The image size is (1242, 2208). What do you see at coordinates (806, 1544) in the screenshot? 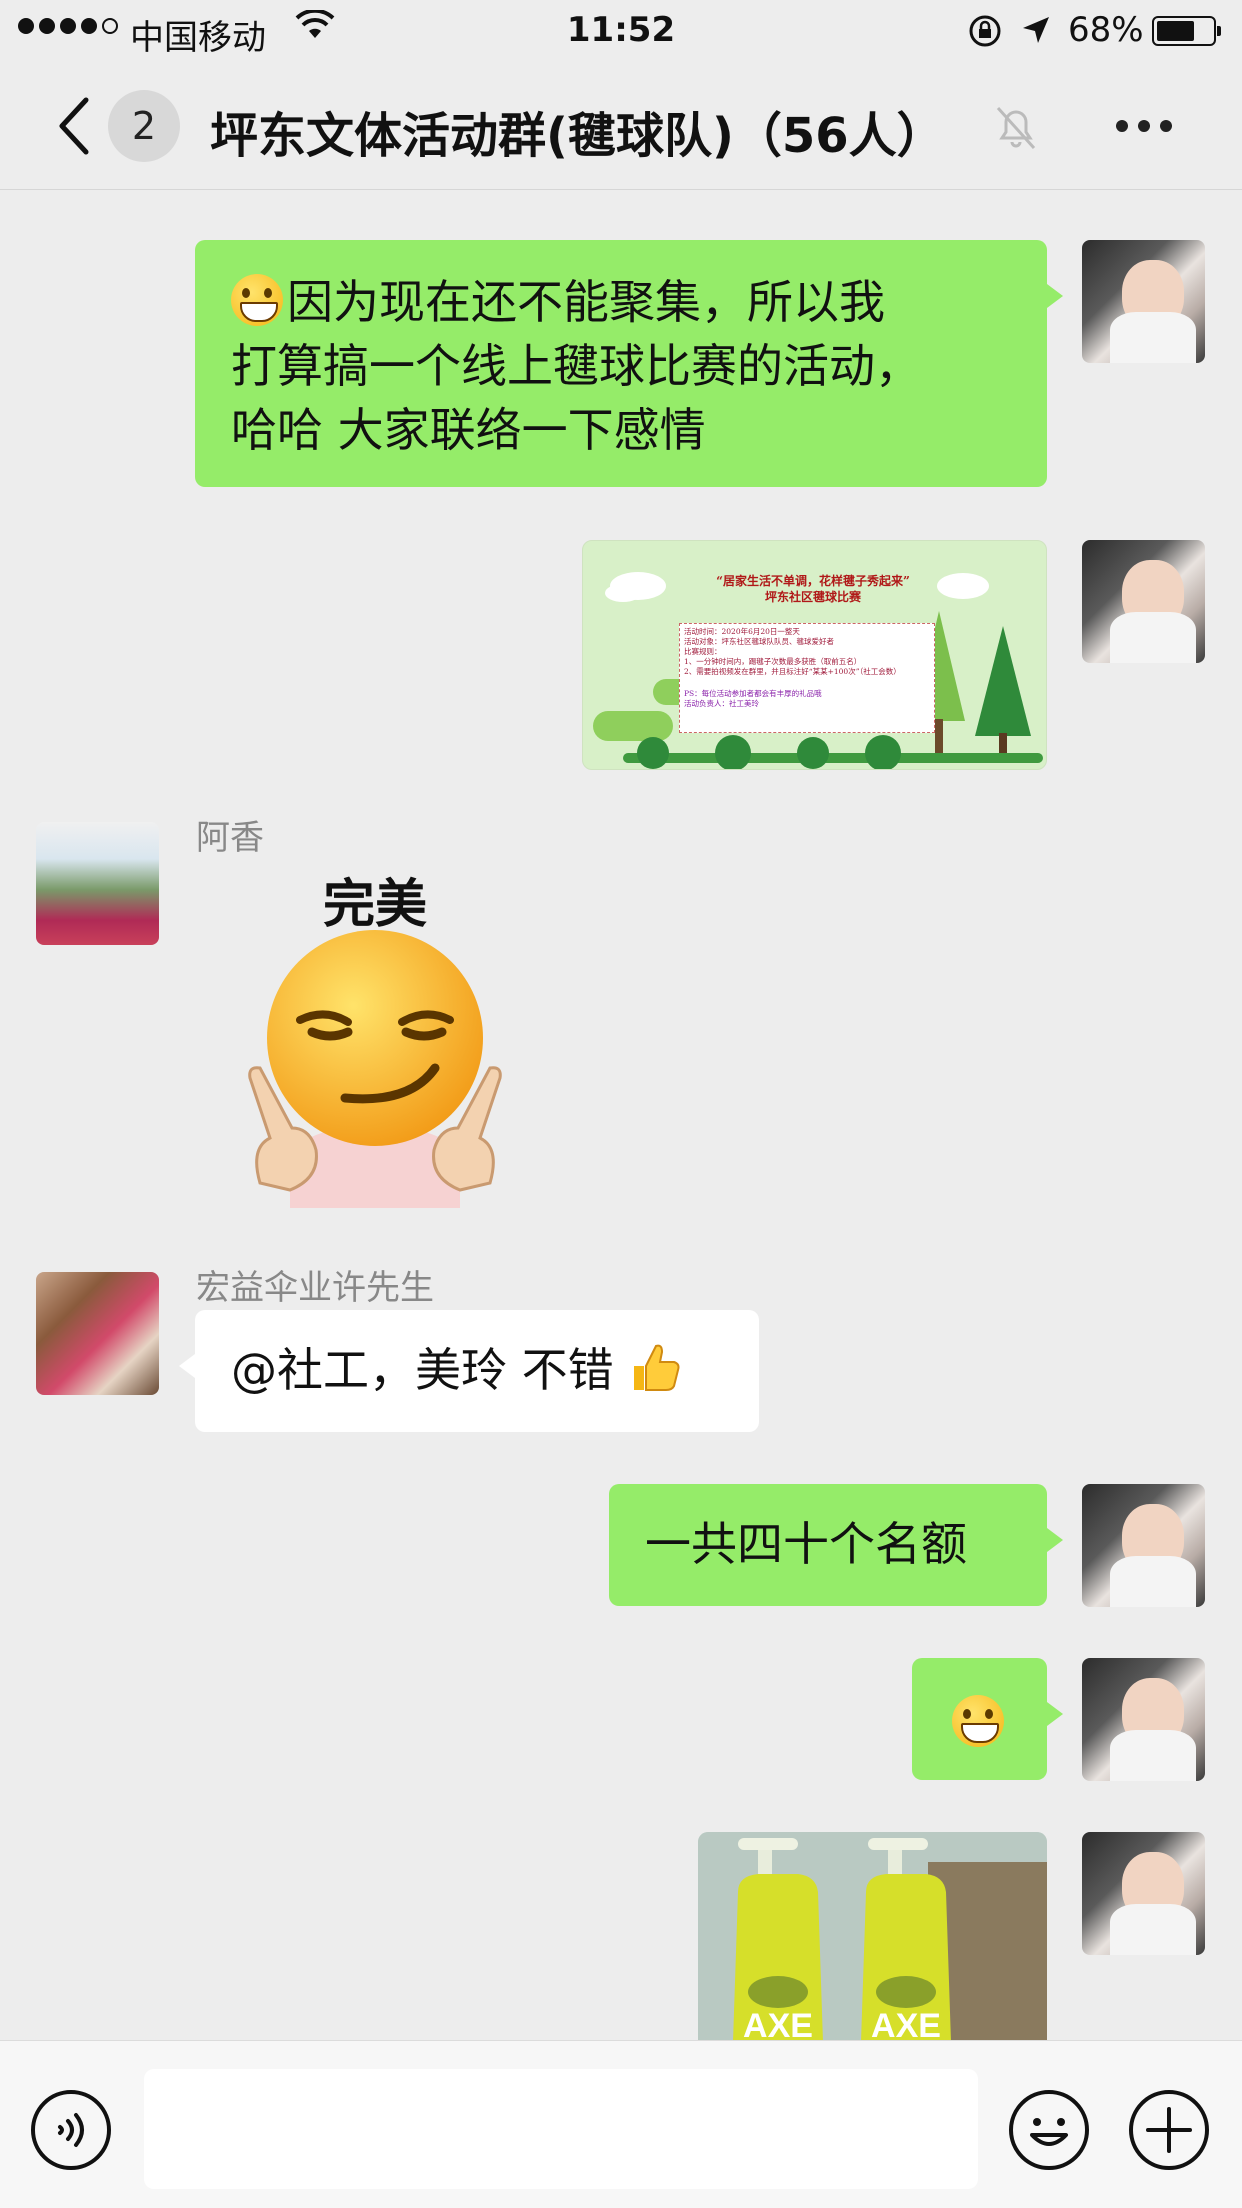
I see `message-text: 一共四十个名额` at bounding box center [806, 1544].